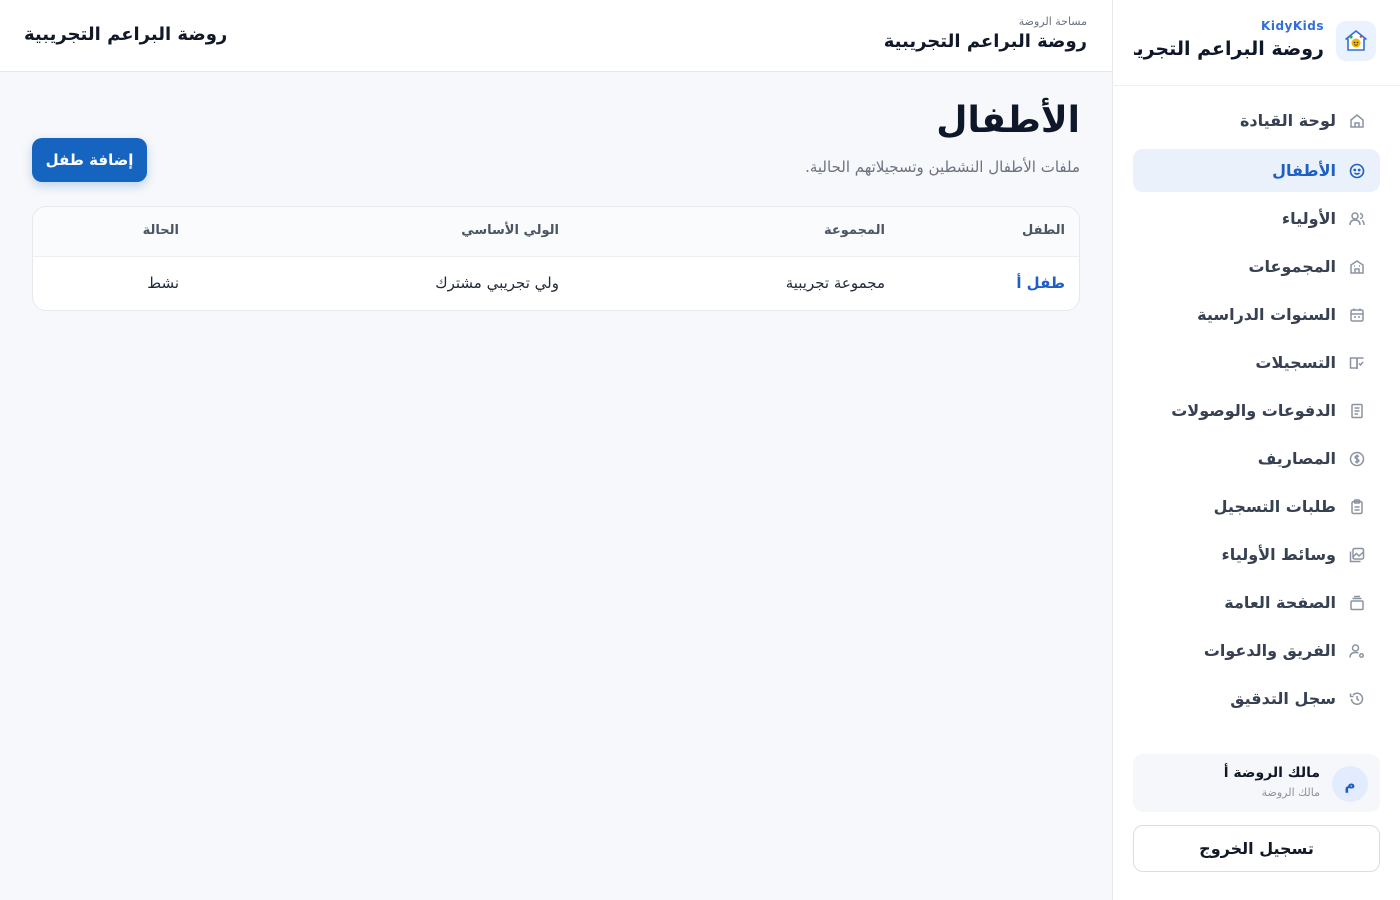 This screenshot has height=900, width=1400. I want to click on page-title: الأطفال, so click(1008, 120).